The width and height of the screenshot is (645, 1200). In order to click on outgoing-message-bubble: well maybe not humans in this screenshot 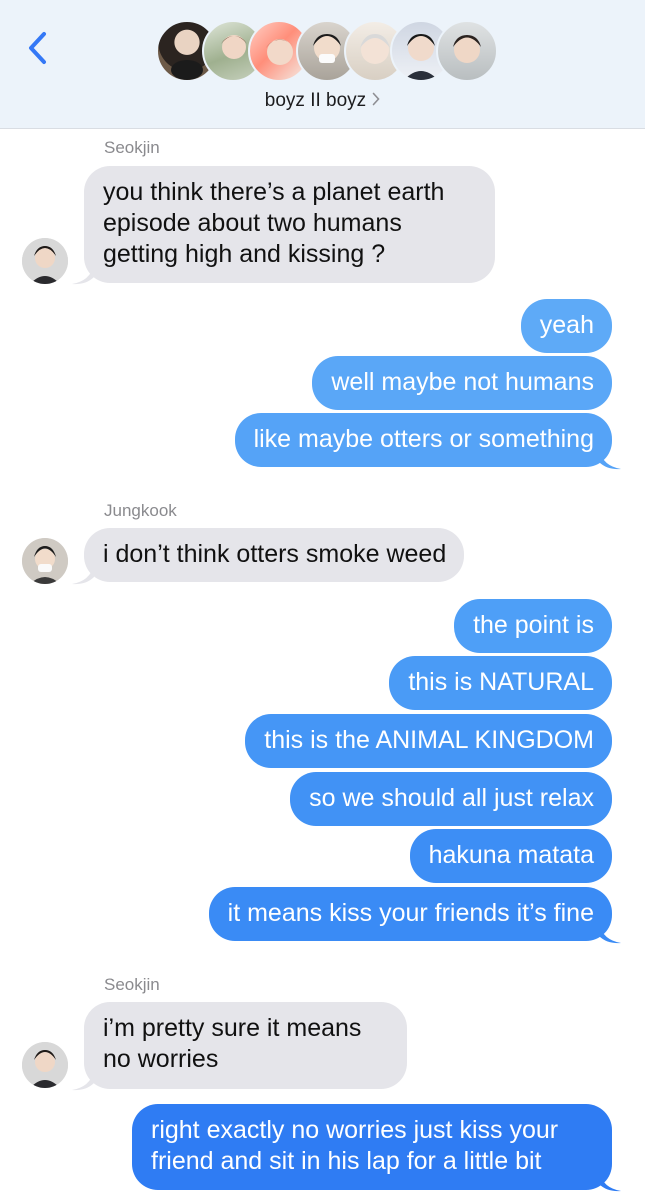, I will do `click(462, 383)`.